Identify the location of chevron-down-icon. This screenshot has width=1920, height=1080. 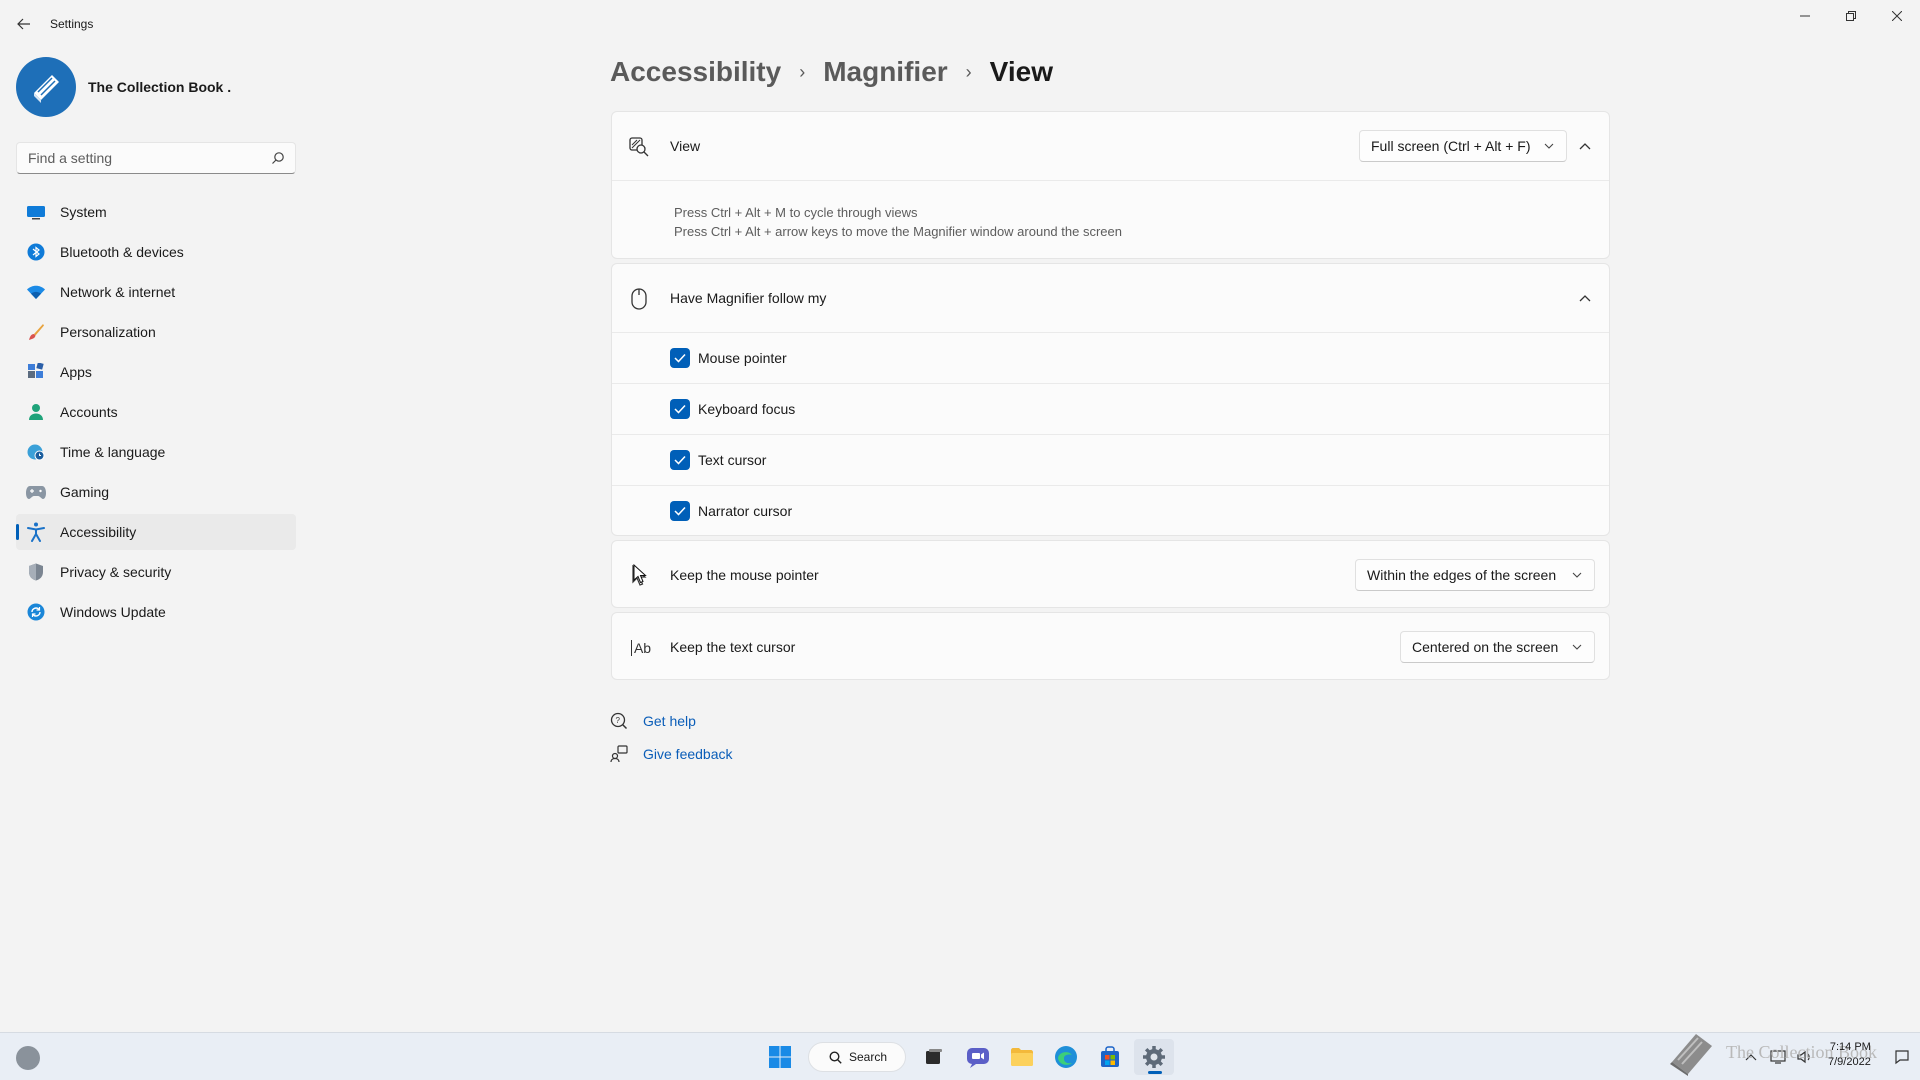
(1549, 146).